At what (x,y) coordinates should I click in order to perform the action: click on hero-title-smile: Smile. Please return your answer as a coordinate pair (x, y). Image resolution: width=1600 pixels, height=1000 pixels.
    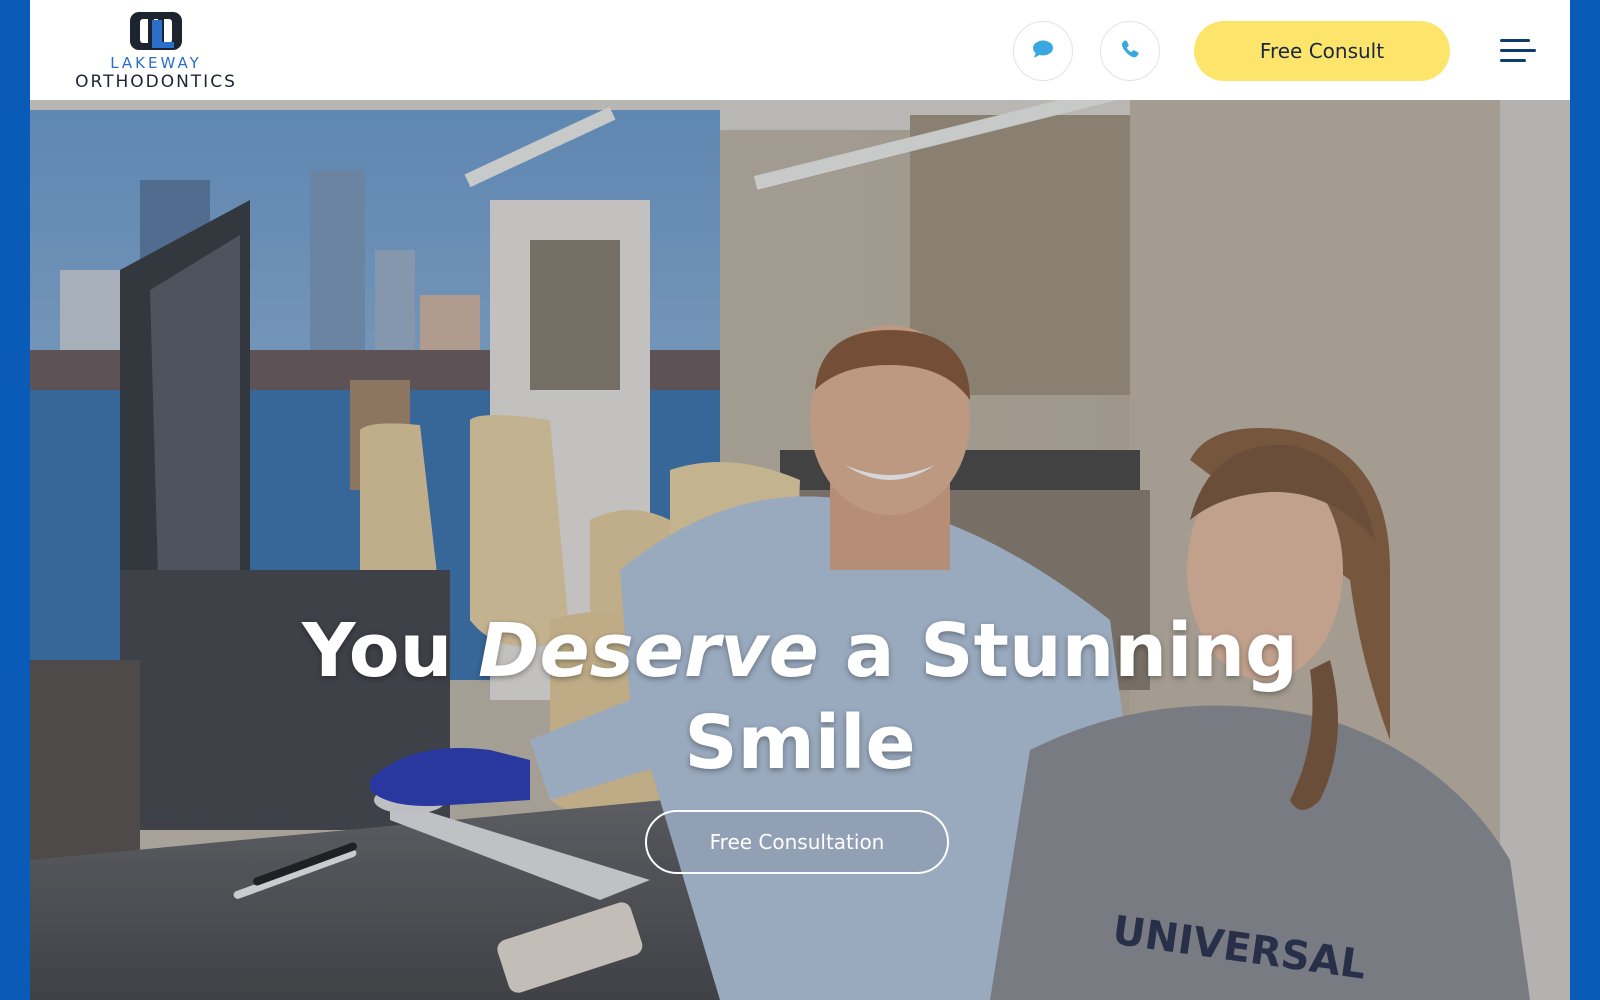
    Looking at the image, I should click on (800, 743).